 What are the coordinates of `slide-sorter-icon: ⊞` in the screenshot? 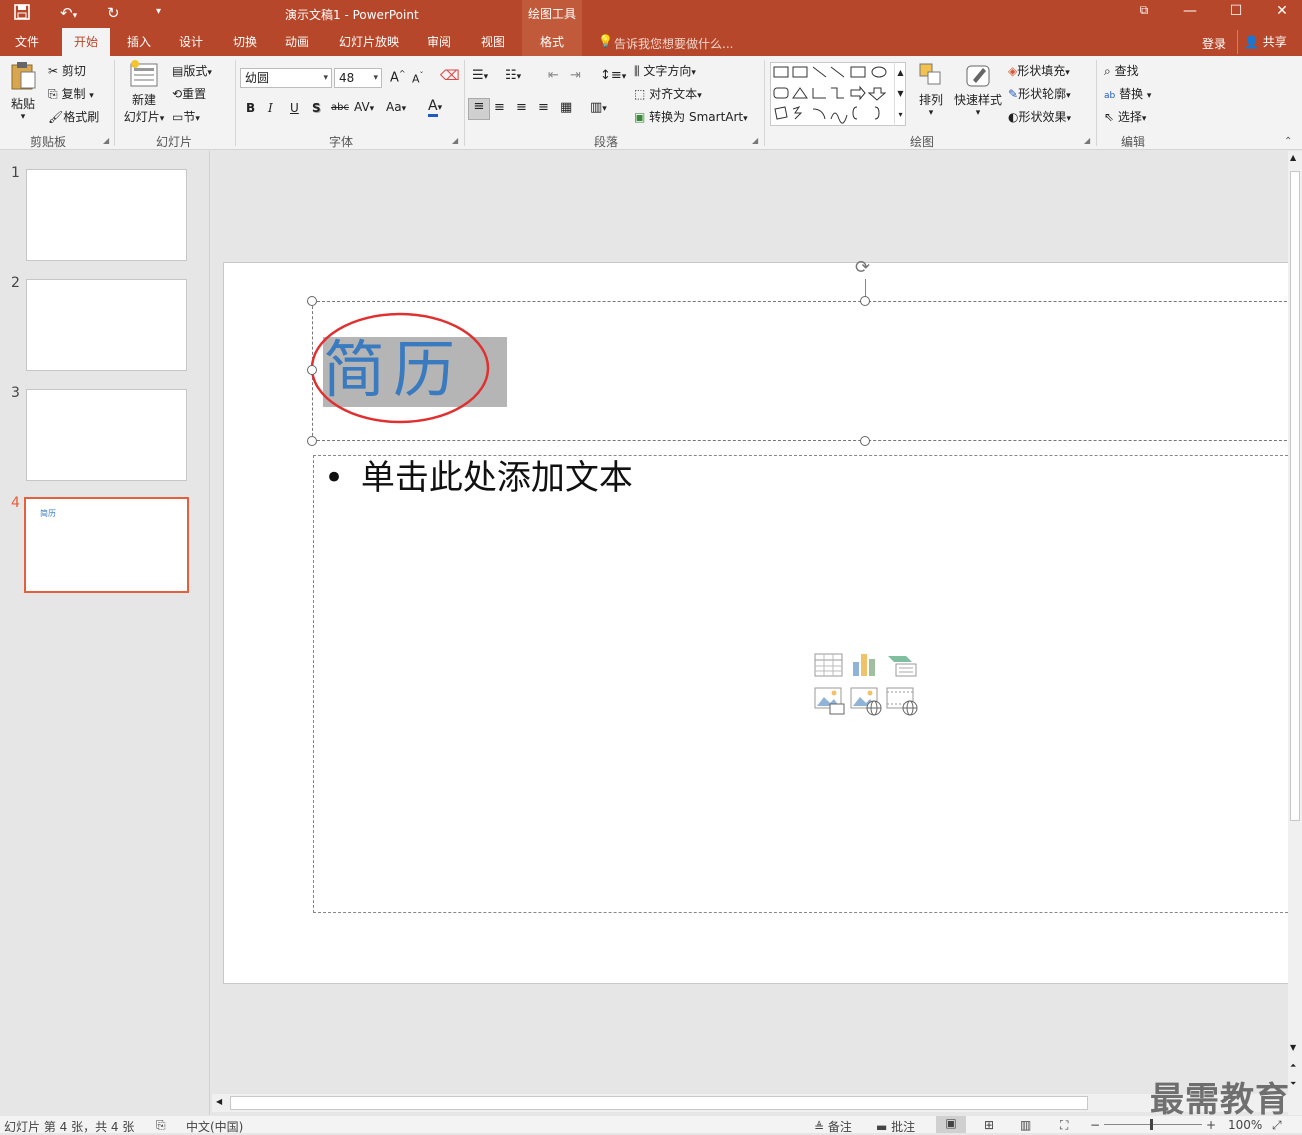 It's located at (989, 1125).